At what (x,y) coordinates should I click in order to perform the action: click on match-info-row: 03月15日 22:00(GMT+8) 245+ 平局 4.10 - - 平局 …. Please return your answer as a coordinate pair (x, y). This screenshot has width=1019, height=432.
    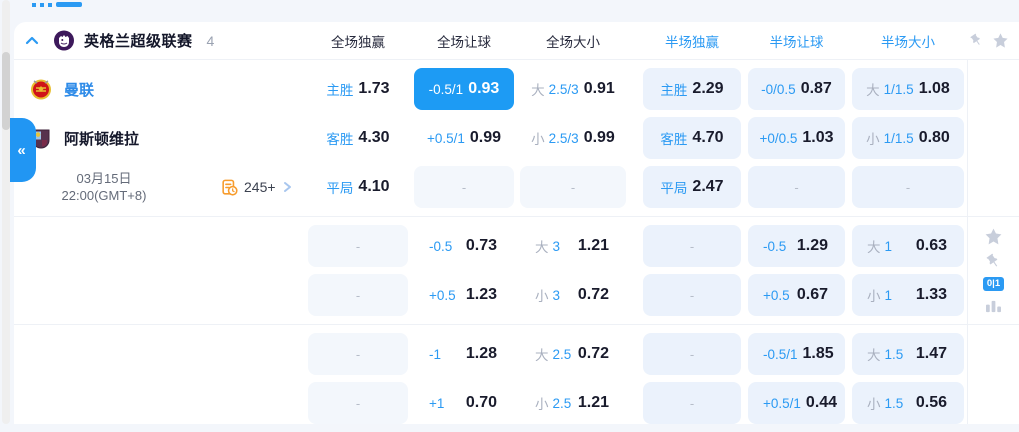
    Looking at the image, I should click on (516, 187).